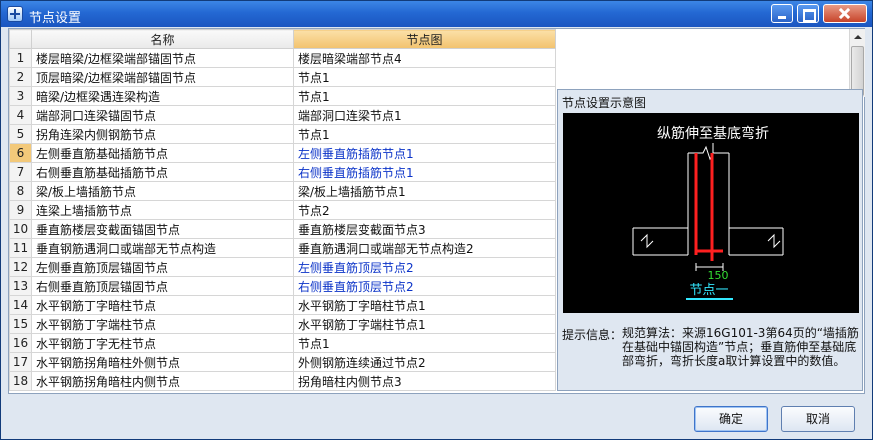  What do you see at coordinates (20, 58) in the screenshot?
I see `row-number-cell: 1` at bounding box center [20, 58].